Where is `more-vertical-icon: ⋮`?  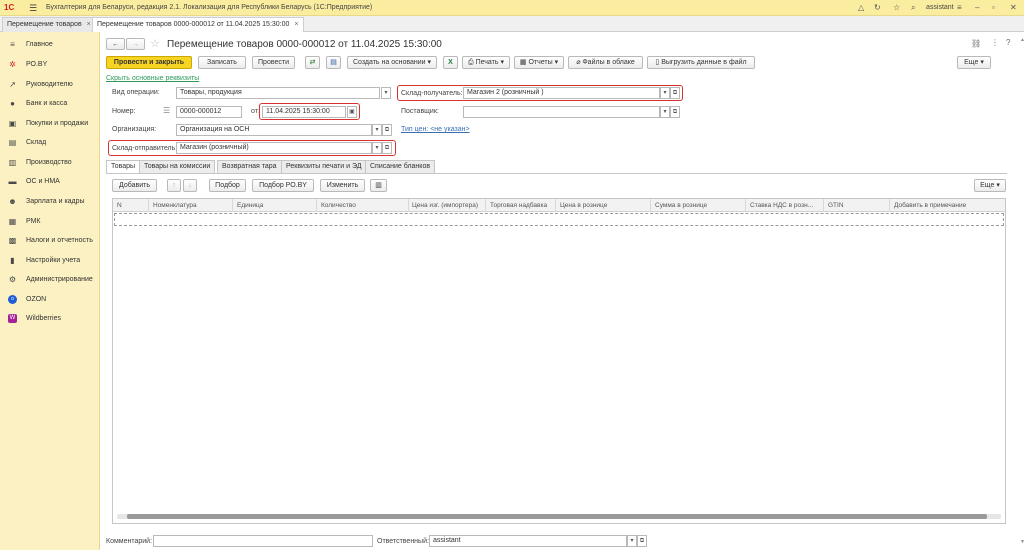
more-vertical-icon: ⋮ is located at coordinates (995, 42).